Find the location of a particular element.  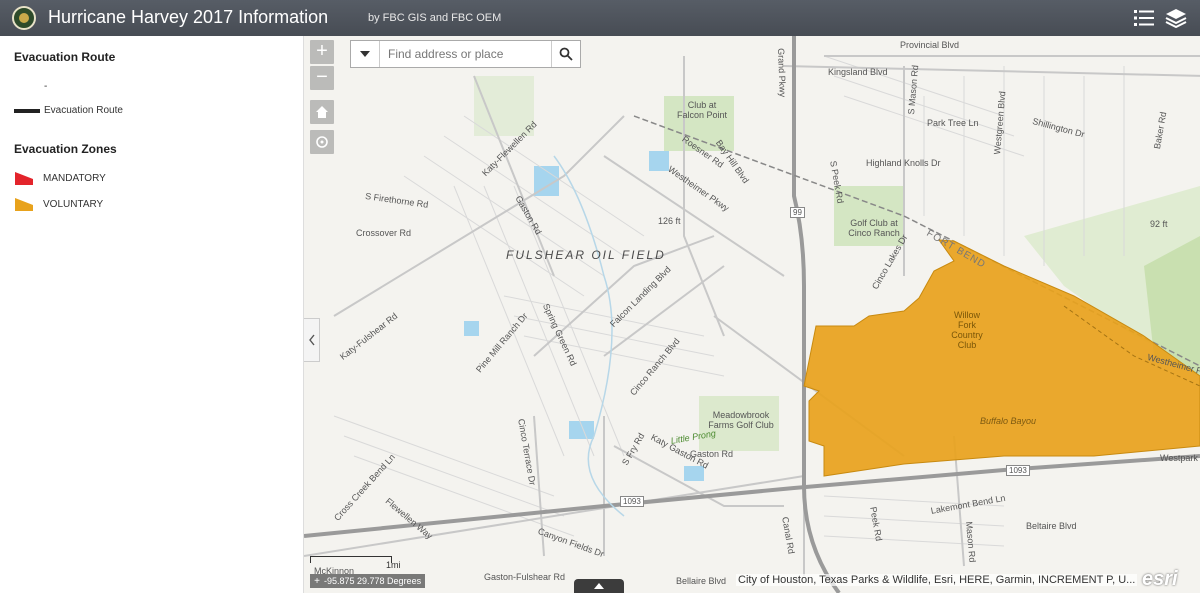

locate-button is located at coordinates (322, 142).